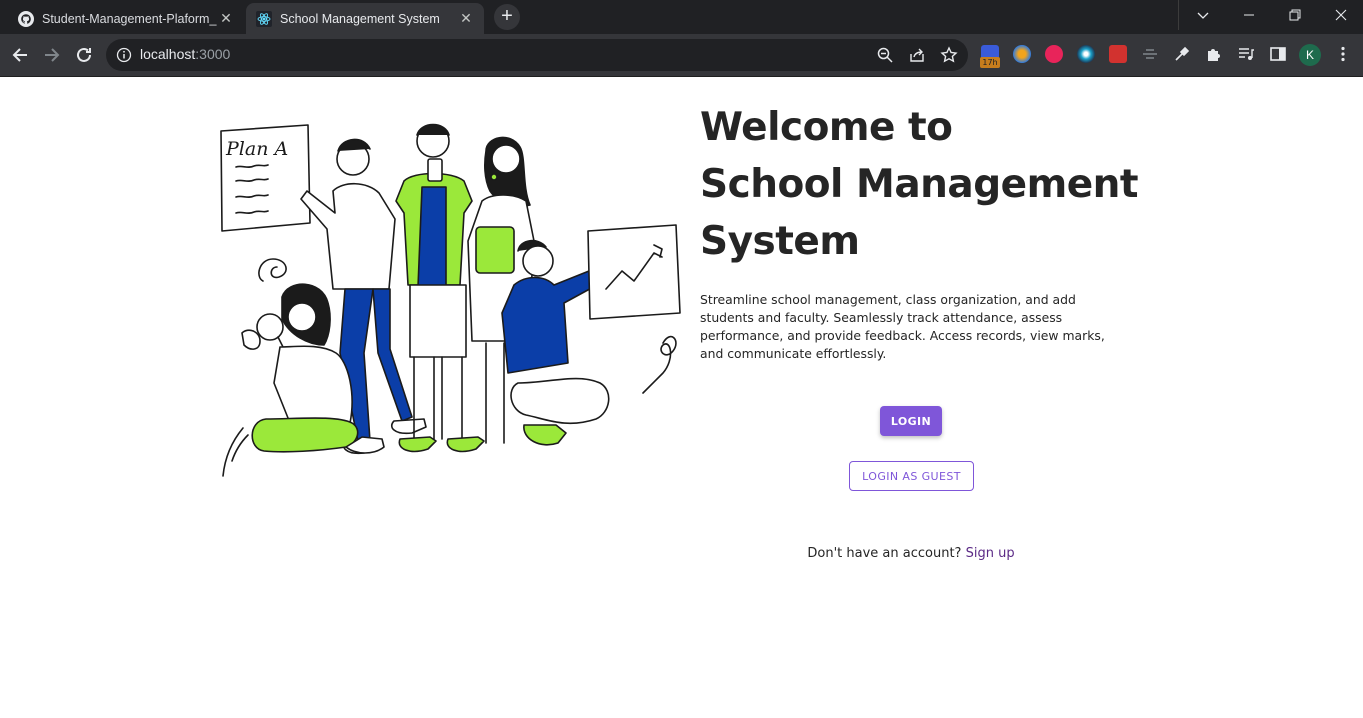 The width and height of the screenshot is (1363, 718). What do you see at coordinates (1150, 54) in the screenshot?
I see `strikethrough-extension-icon` at bounding box center [1150, 54].